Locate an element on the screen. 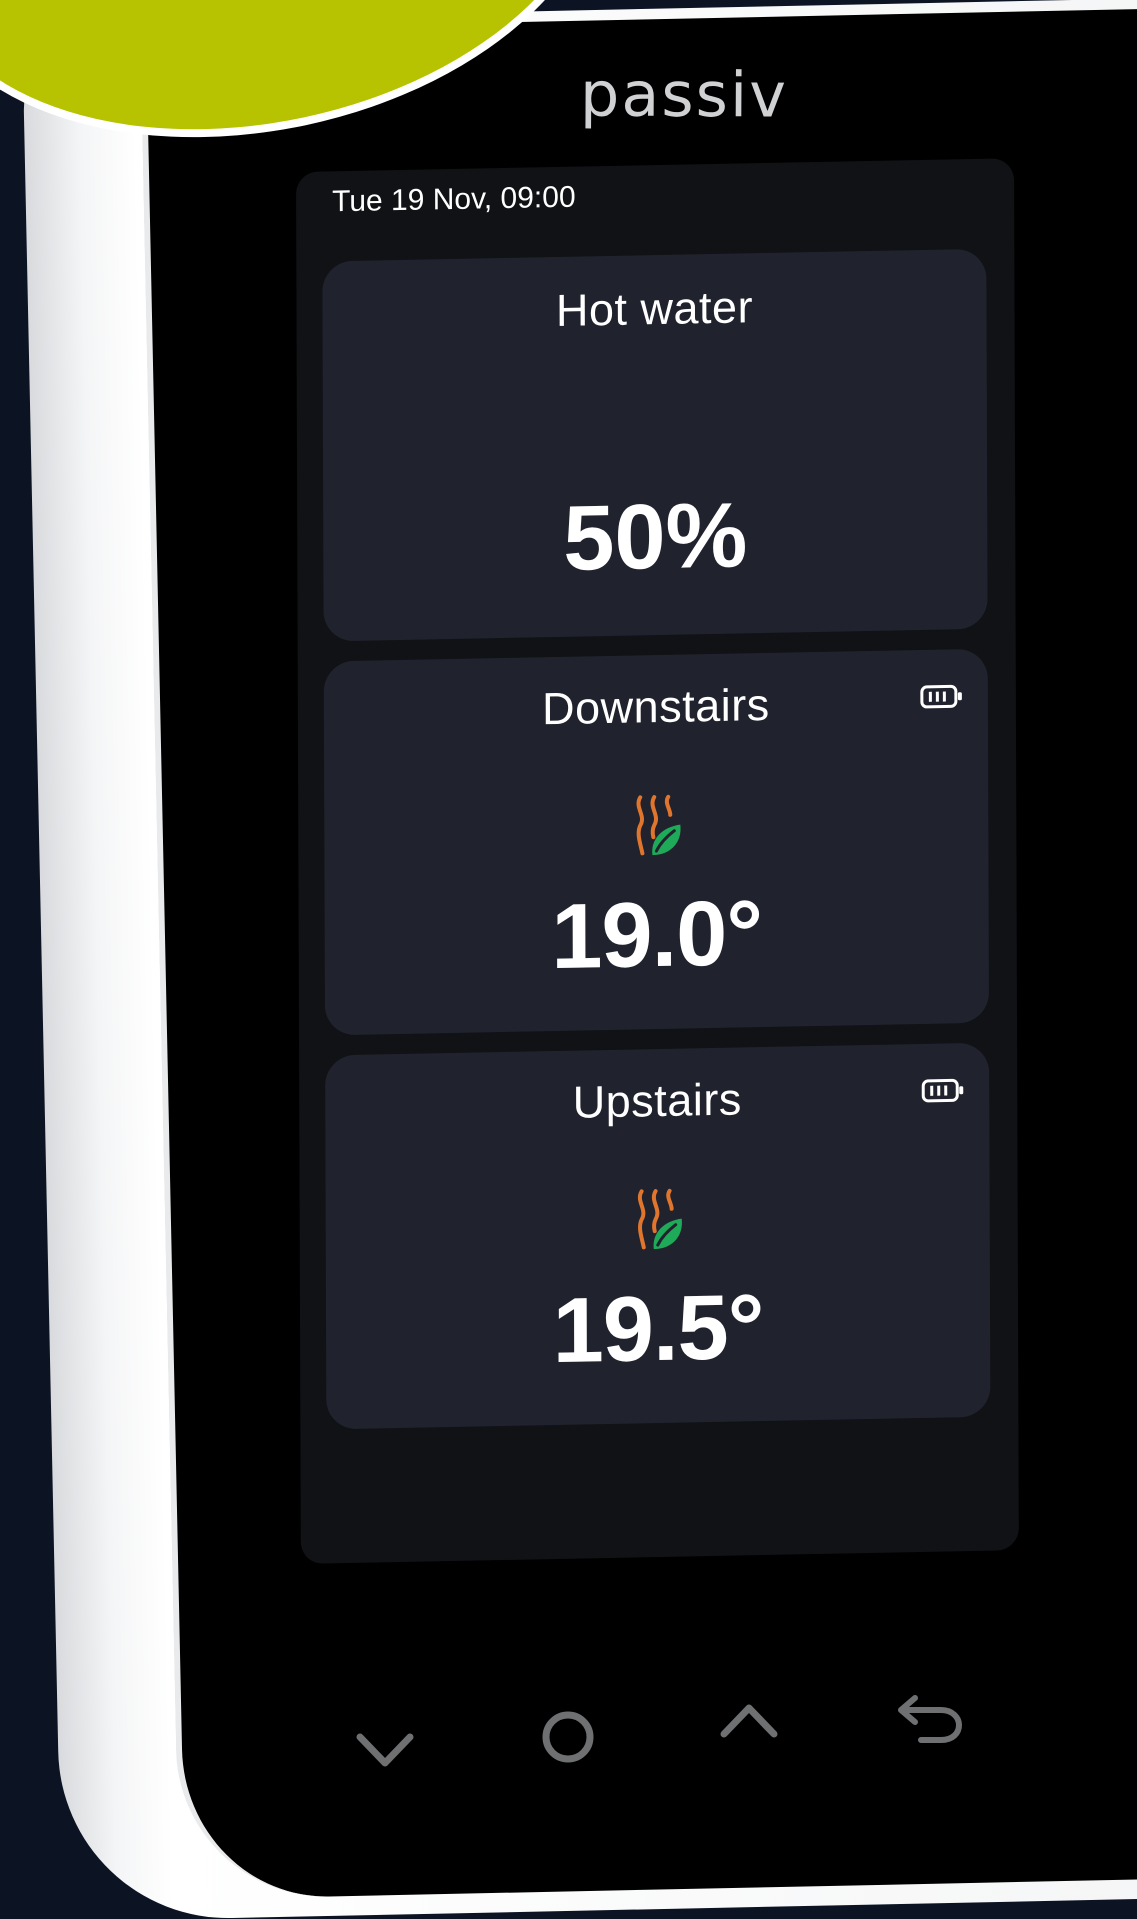  datetime-label: Tue 19 Nov, 09:00 is located at coordinates (454, 199).